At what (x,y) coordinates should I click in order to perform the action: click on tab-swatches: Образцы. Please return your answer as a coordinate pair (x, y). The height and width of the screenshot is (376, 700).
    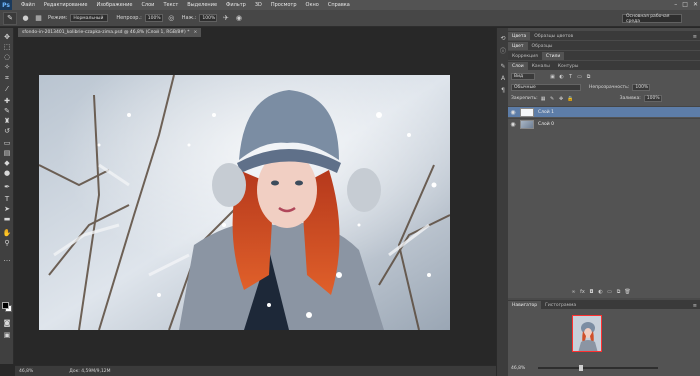
    Looking at the image, I should click on (542, 46).